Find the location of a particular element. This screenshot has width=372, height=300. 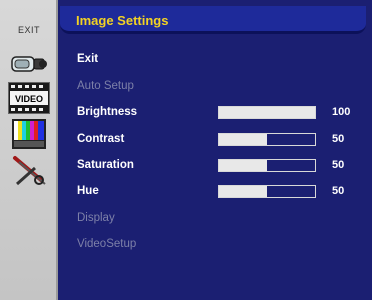

menu-item-video-setup: VideoSetup is located at coordinates (106, 244).